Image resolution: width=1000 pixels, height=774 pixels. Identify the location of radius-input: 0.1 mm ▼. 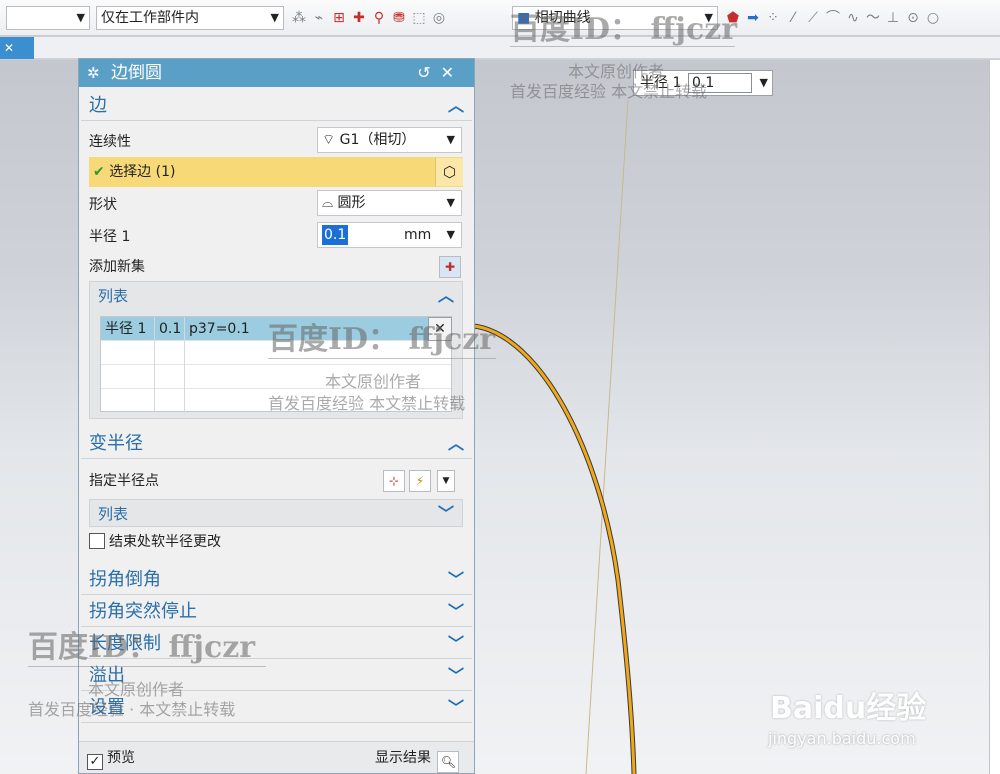
(389, 235).